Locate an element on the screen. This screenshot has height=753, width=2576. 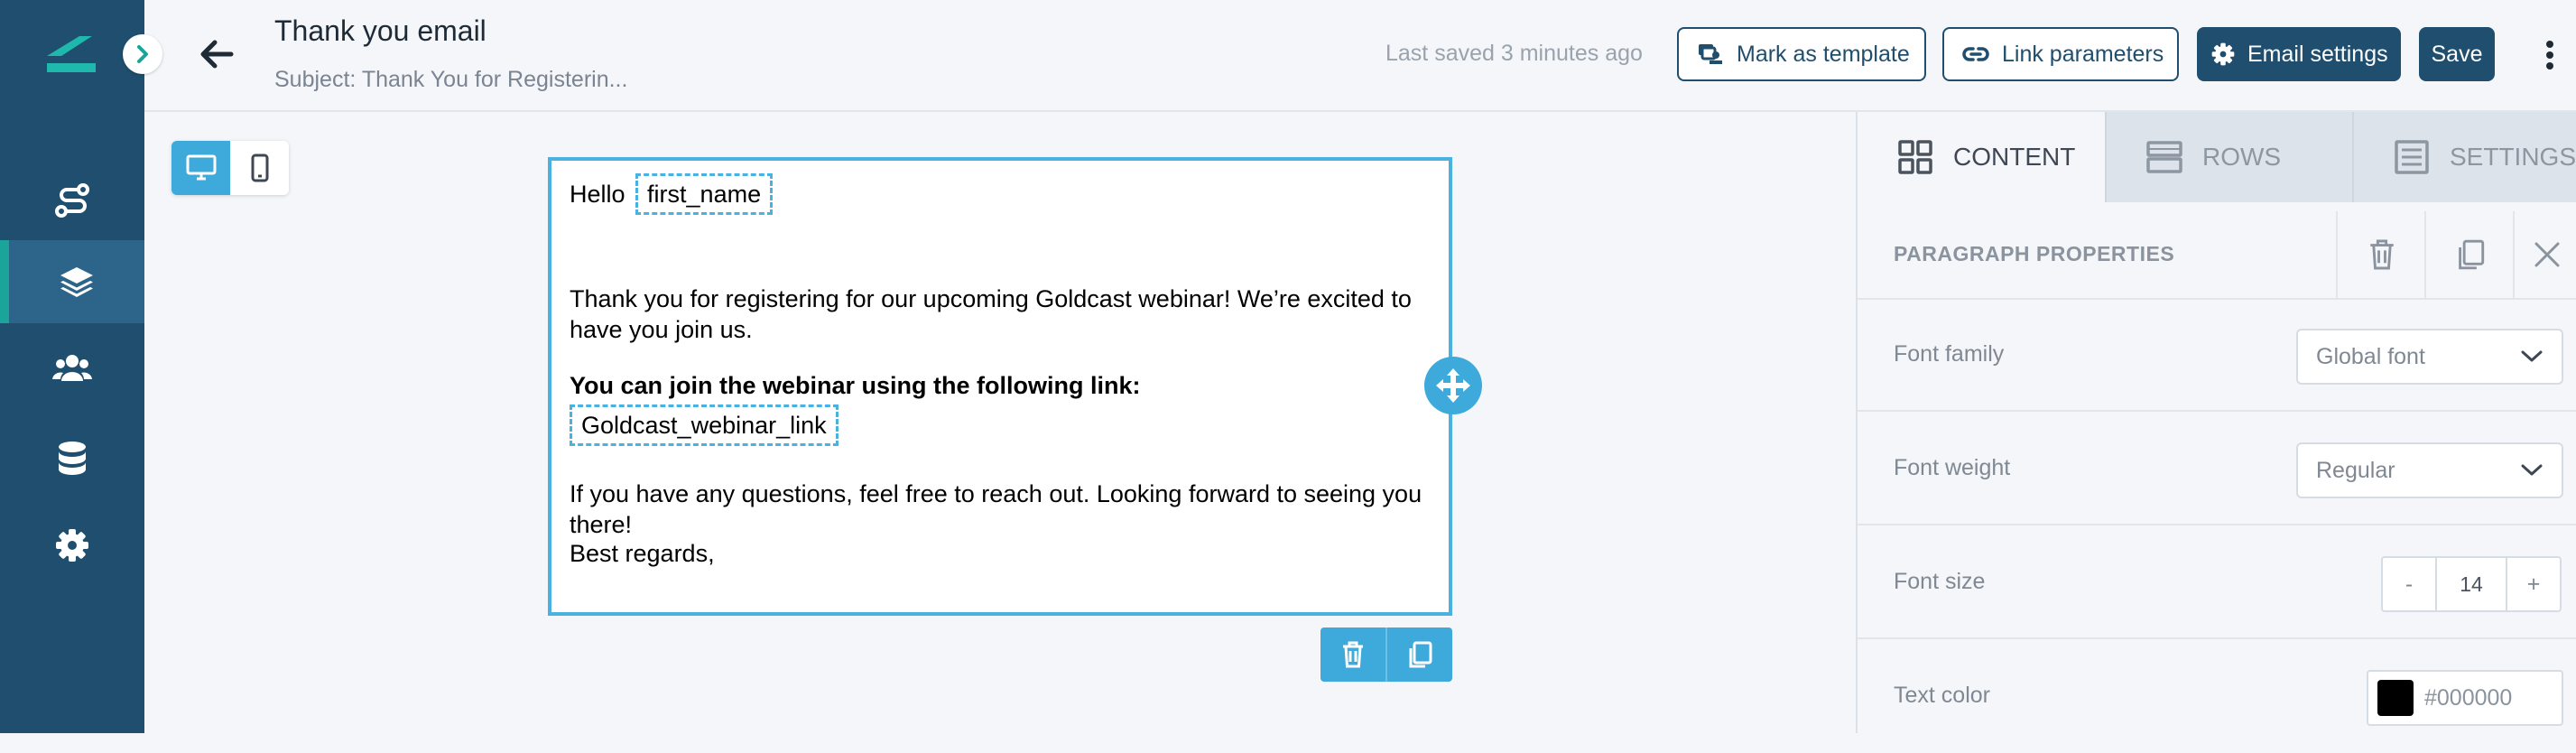
block-move-handle is located at coordinates (1453, 385).